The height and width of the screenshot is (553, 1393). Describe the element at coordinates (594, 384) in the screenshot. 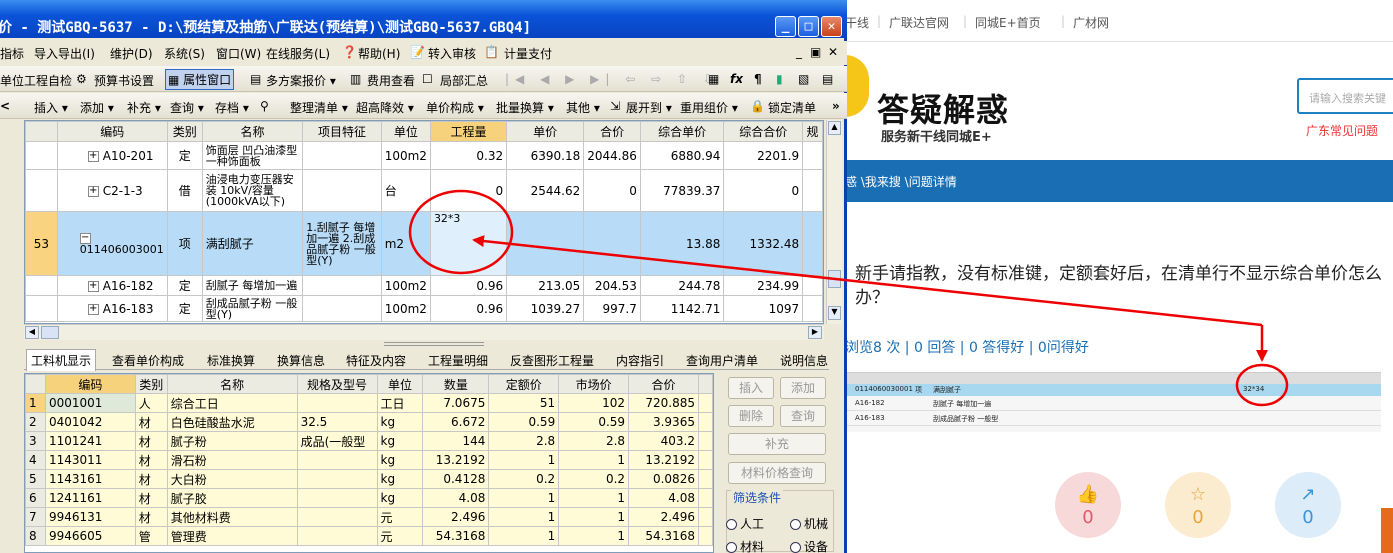

I see `lcol-market-price: 市场价` at that location.